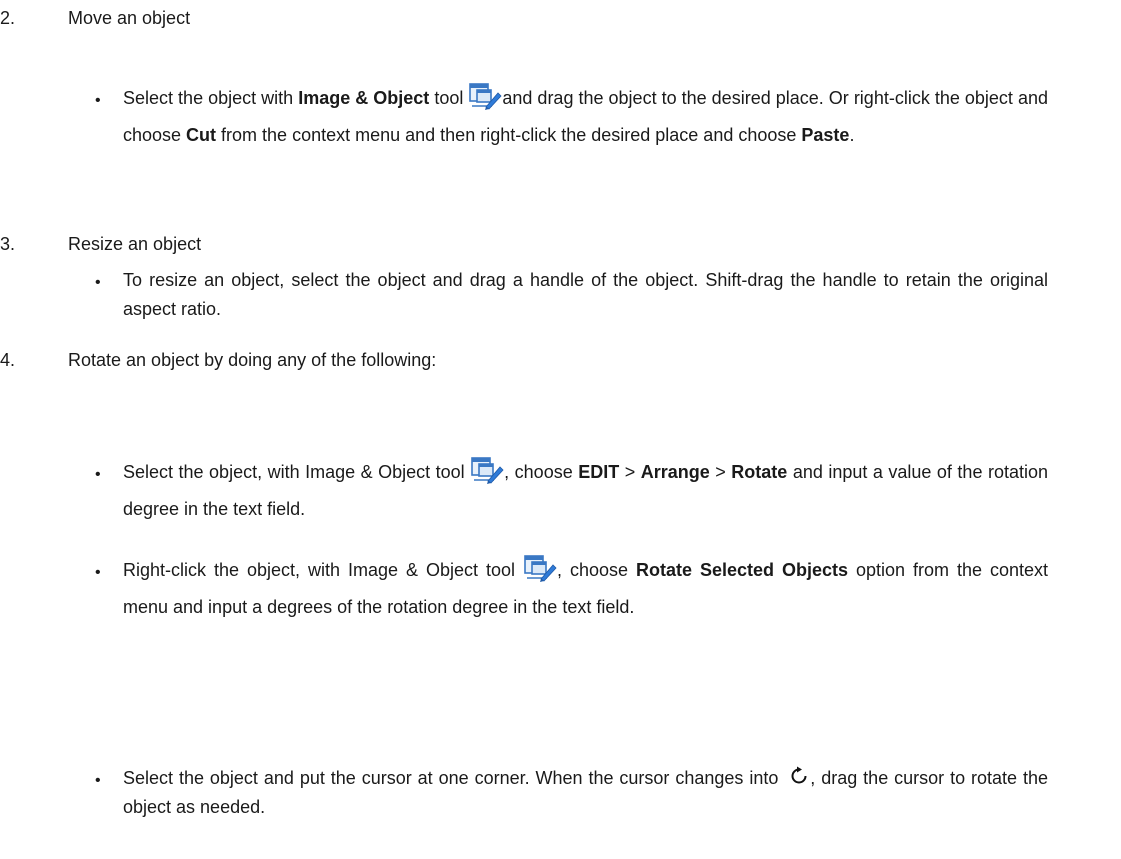 This screenshot has height=859, width=1121. Describe the element at coordinates (364, 98) in the screenshot. I see `bold-text: Image & Object` at that location.